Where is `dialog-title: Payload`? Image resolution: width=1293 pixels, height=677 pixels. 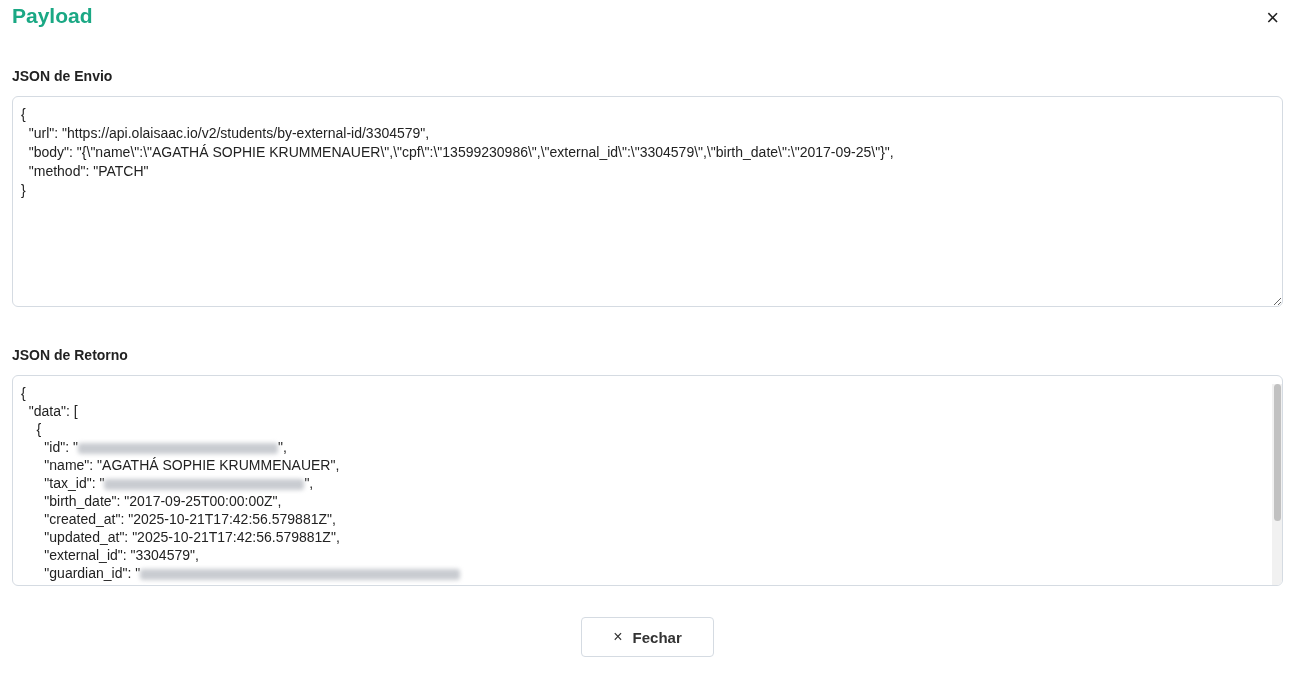 dialog-title: Payload is located at coordinates (52, 16).